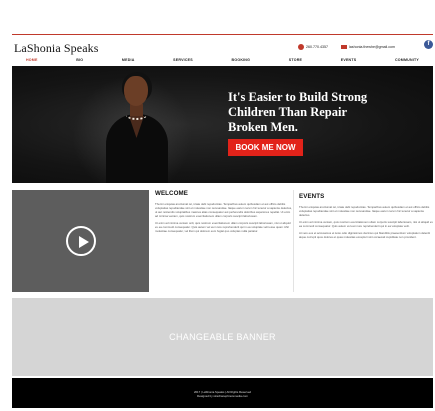 The image size is (435, 411). I want to click on email-contact: lashonia.thewhe@gmail.com, so click(368, 47).